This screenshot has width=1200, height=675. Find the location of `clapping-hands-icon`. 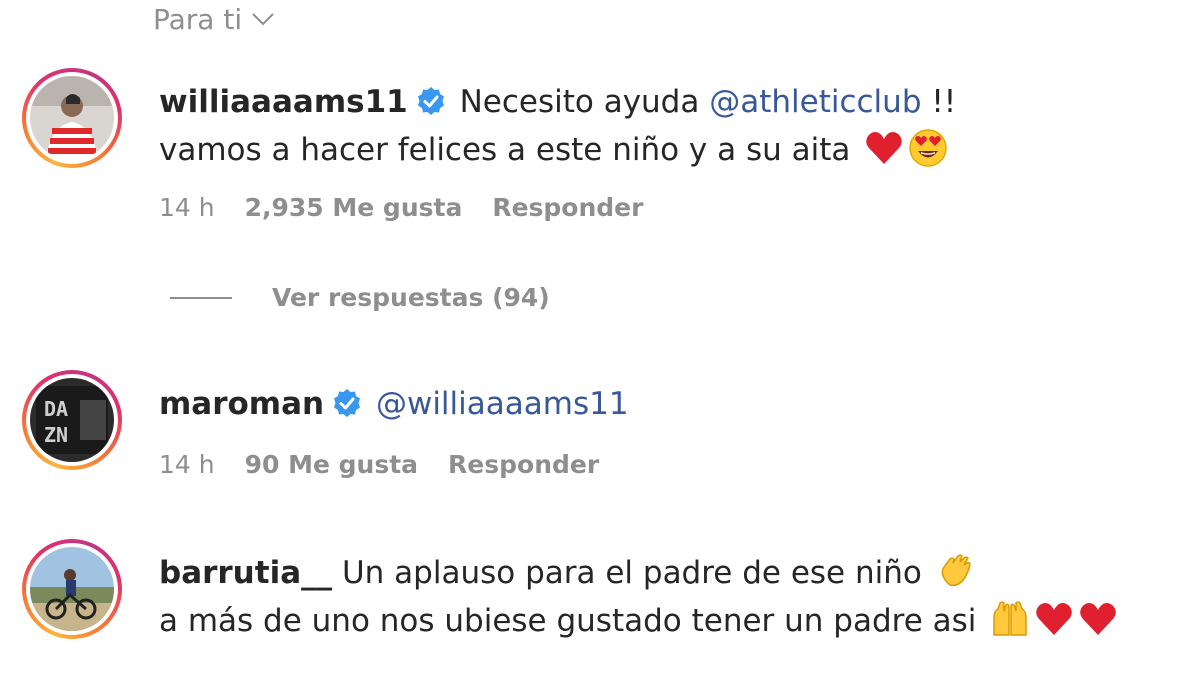

clapping-hands-icon is located at coordinates (956, 570).